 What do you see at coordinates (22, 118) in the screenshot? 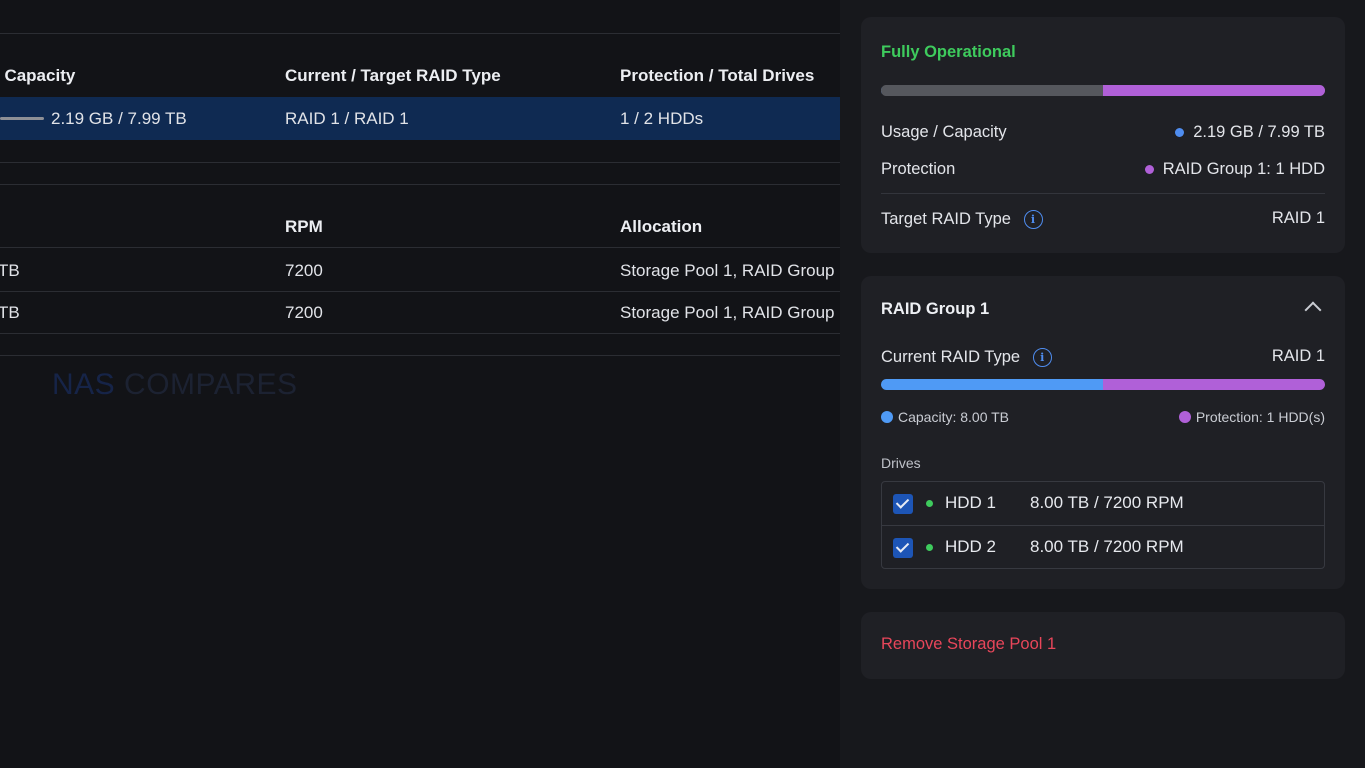
I see `usage-mini-bar` at bounding box center [22, 118].